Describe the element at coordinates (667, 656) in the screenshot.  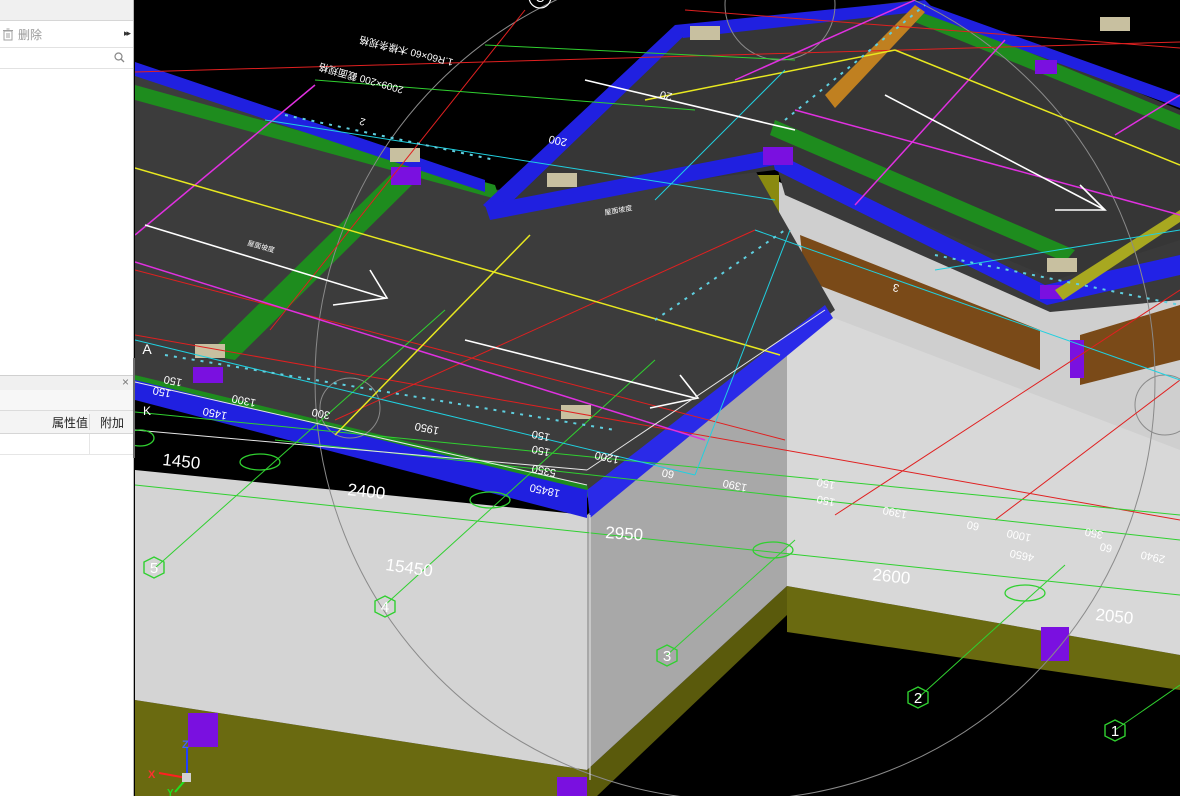
I see `grid-number-3: 3` at that location.